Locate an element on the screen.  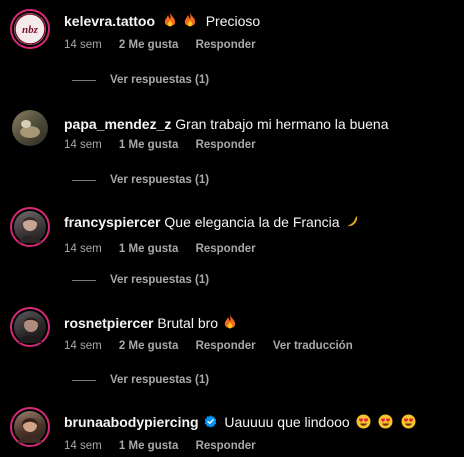
comment-meta: 14 sem 2 Me gusta Responder is located at coordinates (167, 45).